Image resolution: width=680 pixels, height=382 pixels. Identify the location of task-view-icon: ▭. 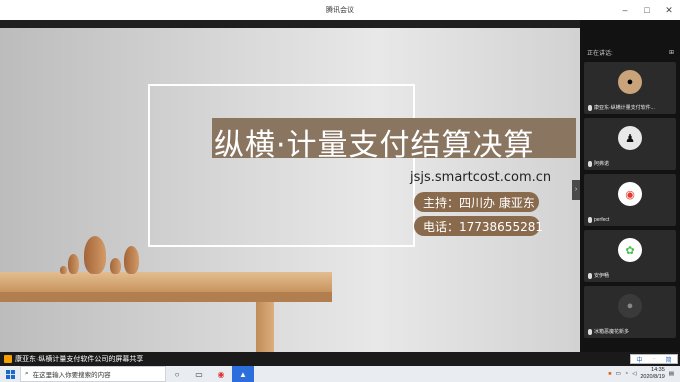
(199, 374).